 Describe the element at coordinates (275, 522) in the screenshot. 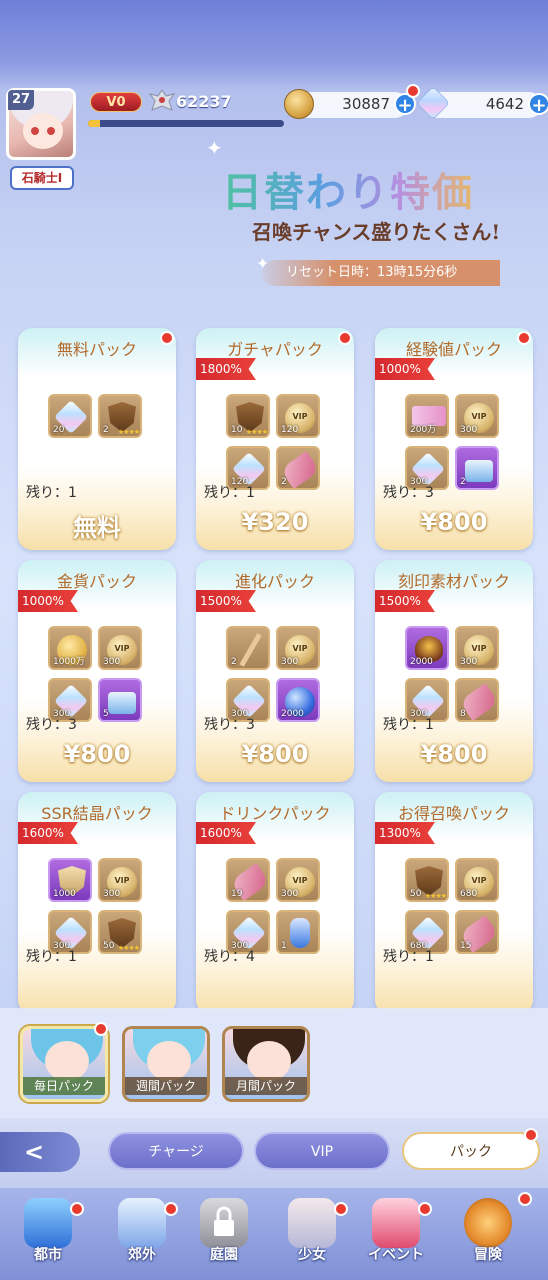

I see `buy-price-button: ¥320` at that location.